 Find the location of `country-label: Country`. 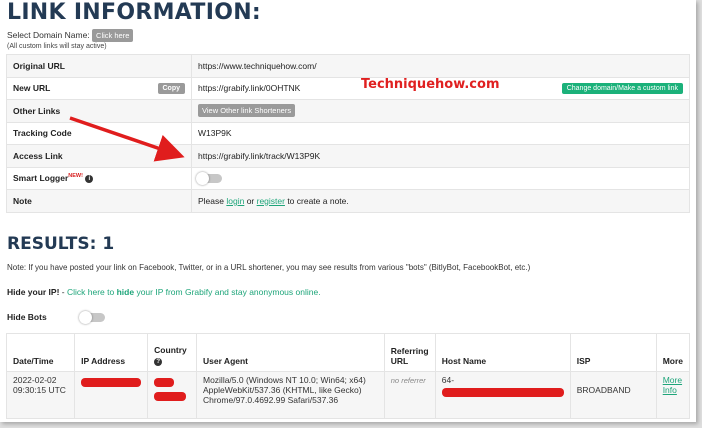

country-label: Country is located at coordinates (170, 350).